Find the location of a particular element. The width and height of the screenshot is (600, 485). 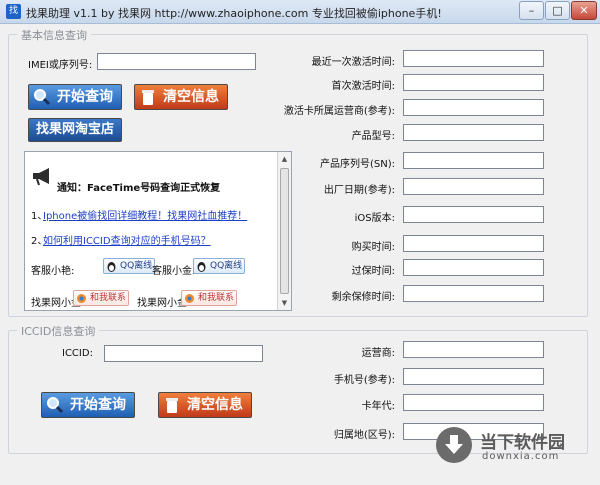

iccid-clear-info-button: 清空信息 is located at coordinates (205, 405).